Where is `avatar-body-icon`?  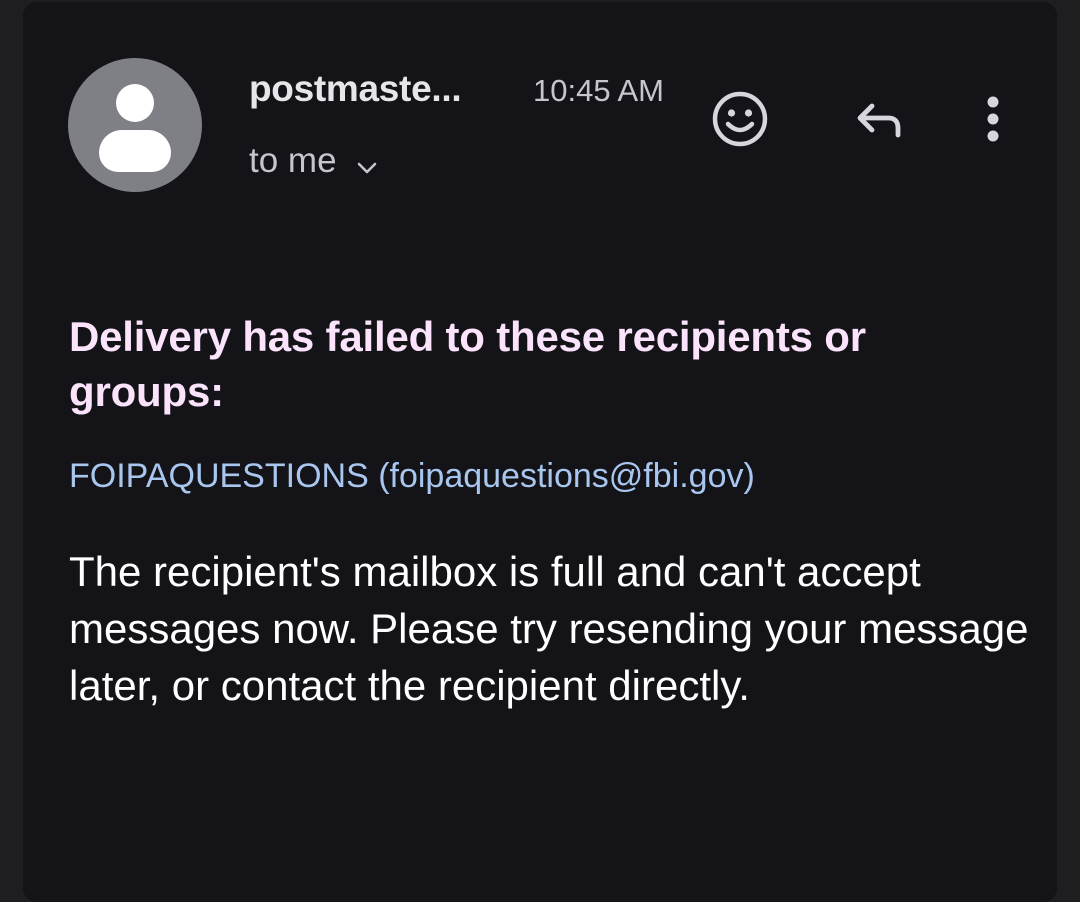 avatar-body-icon is located at coordinates (135, 151).